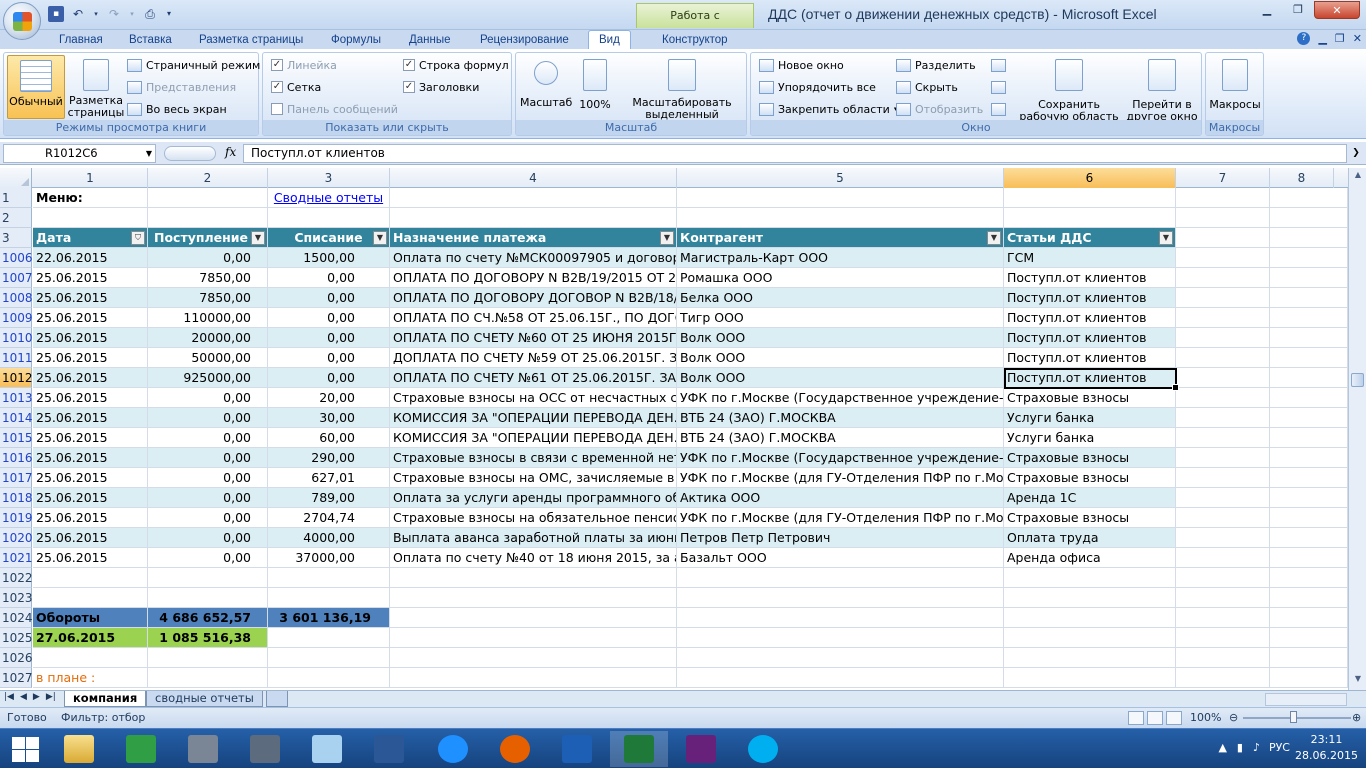 The image size is (1366, 768). What do you see at coordinates (329, 558) in the screenshot?
I see `cell-expense: 37000,00` at bounding box center [329, 558].